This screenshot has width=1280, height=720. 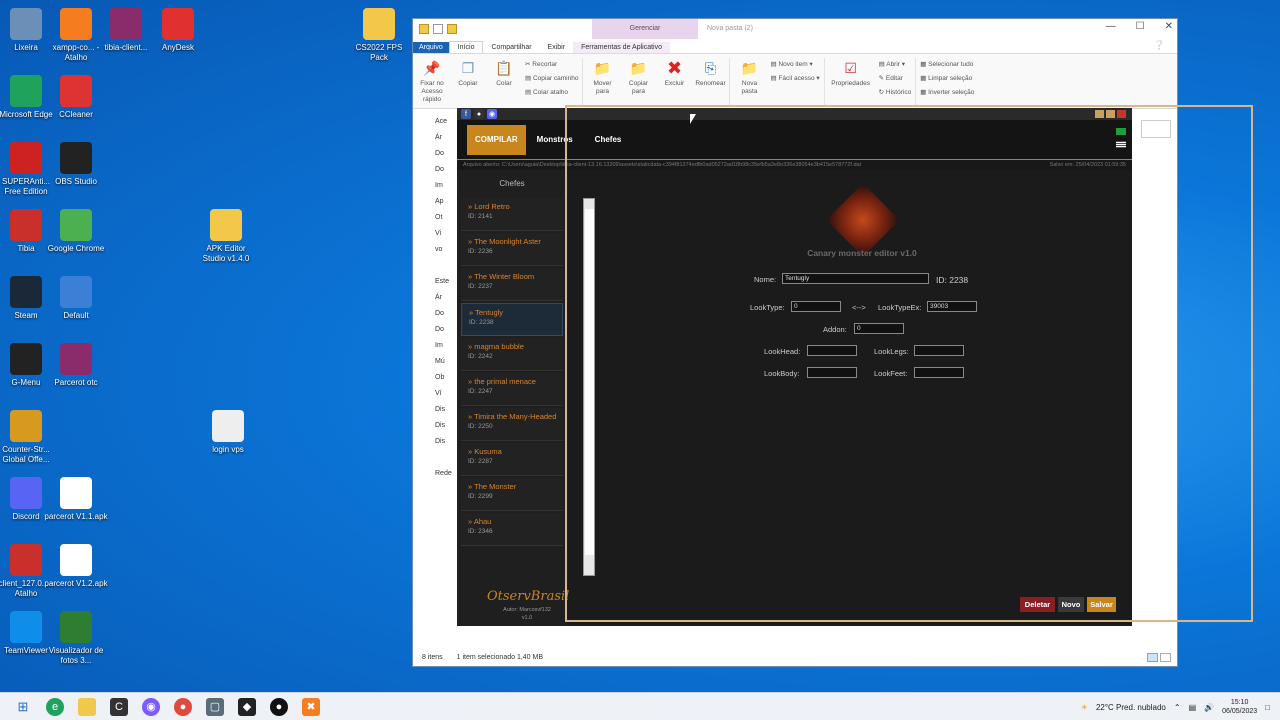 What do you see at coordinates (891, 351) in the screenshot?
I see `looklegs-label: LookLegs:` at bounding box center [891, 351].